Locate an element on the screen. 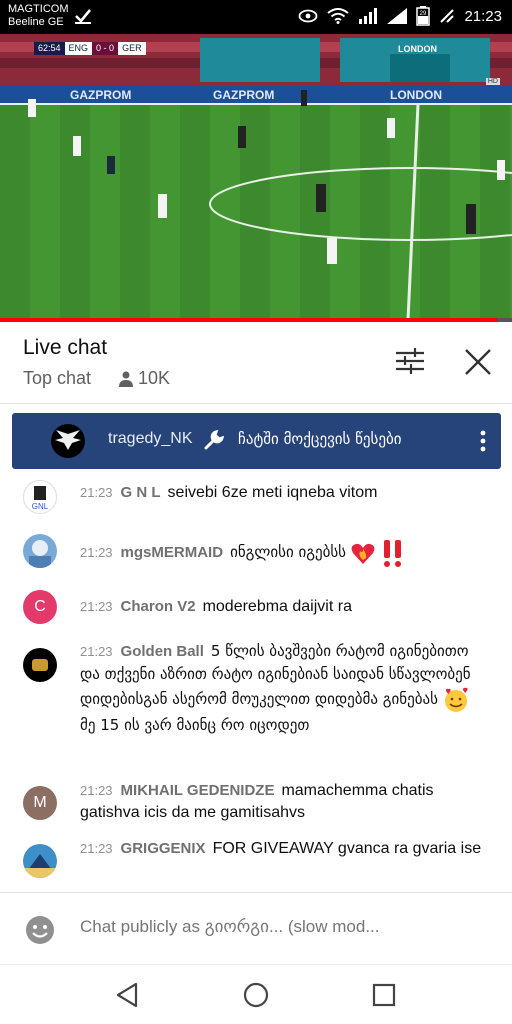 This screenshot has width=512, height=1024. team-away: GER is located at coordinates (132, 48).